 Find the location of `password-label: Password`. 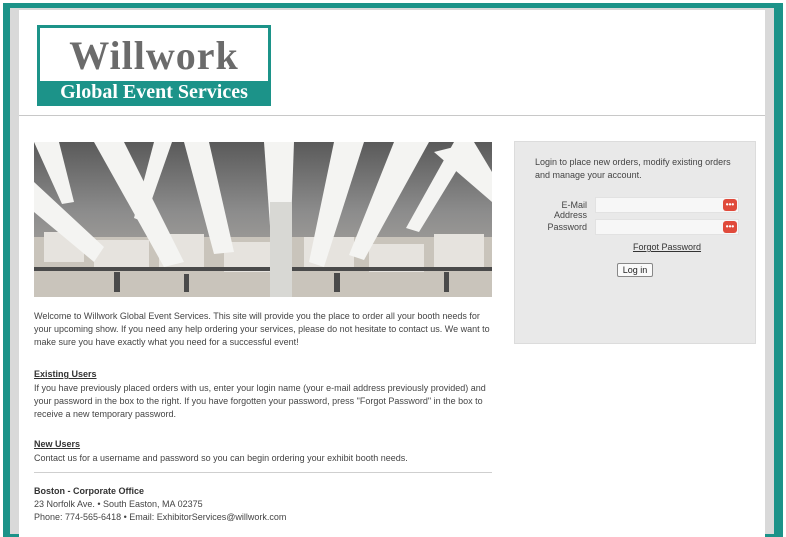

password-label: Password is located at coordinates (567, 227).